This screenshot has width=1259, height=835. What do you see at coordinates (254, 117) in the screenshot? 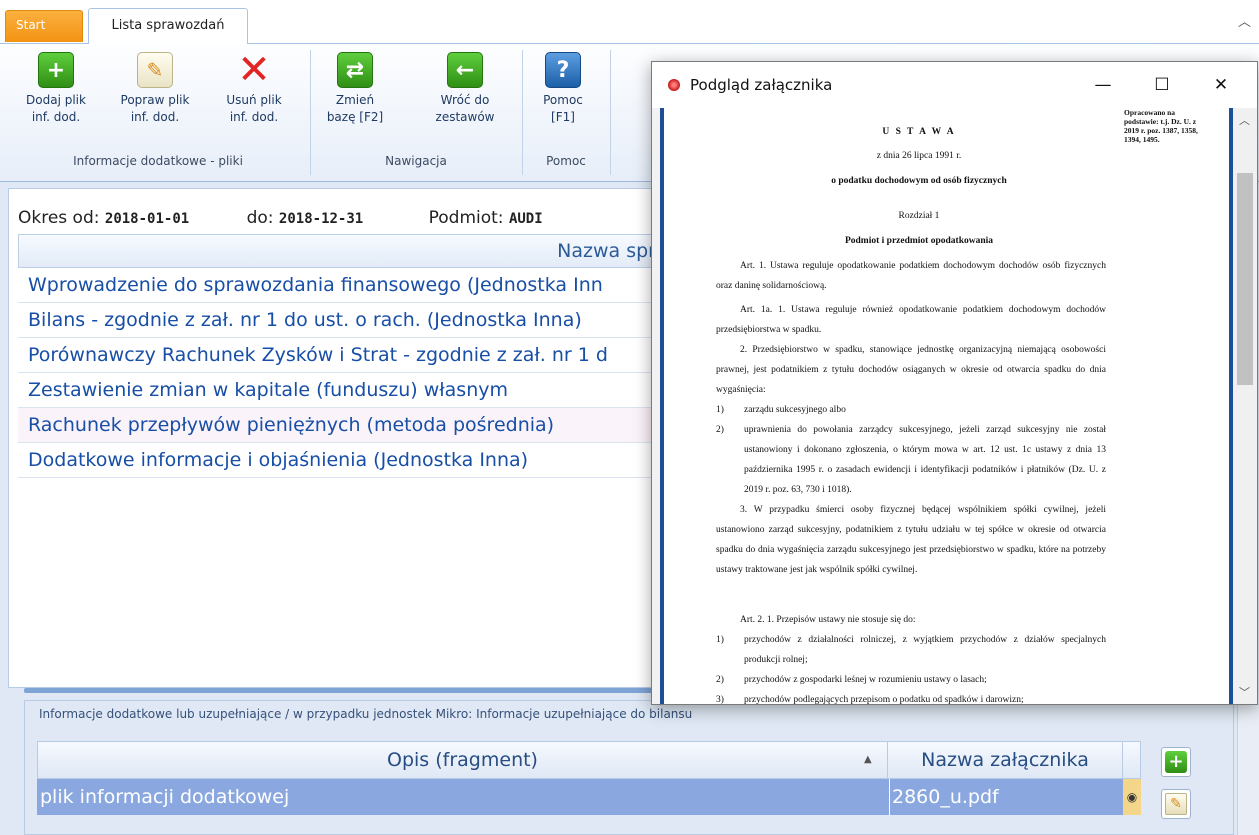
I see `delete-file-label-2: inf. dod.` at bounding box center [254, 117].